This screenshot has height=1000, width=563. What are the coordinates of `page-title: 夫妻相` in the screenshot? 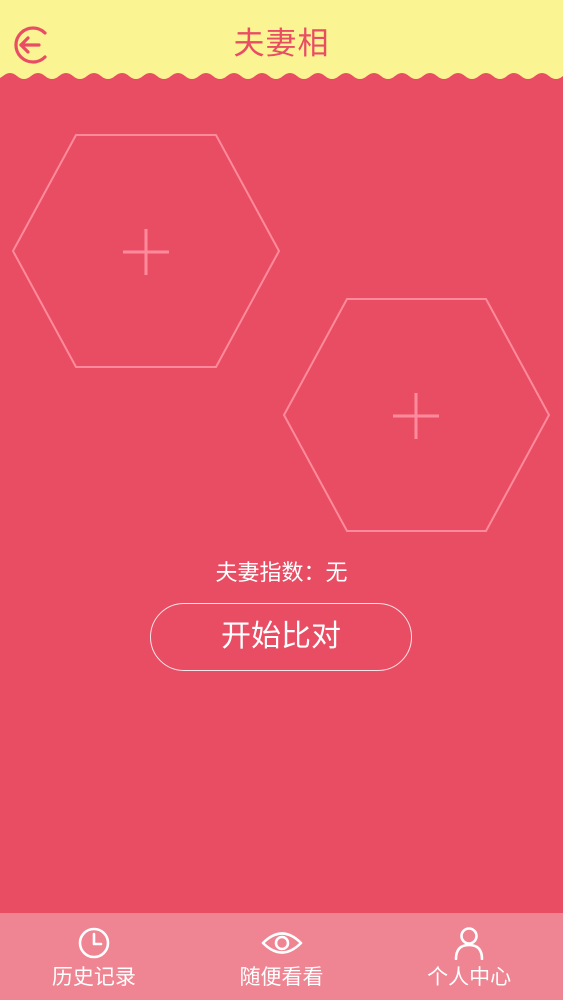 It's located at (281, 44).